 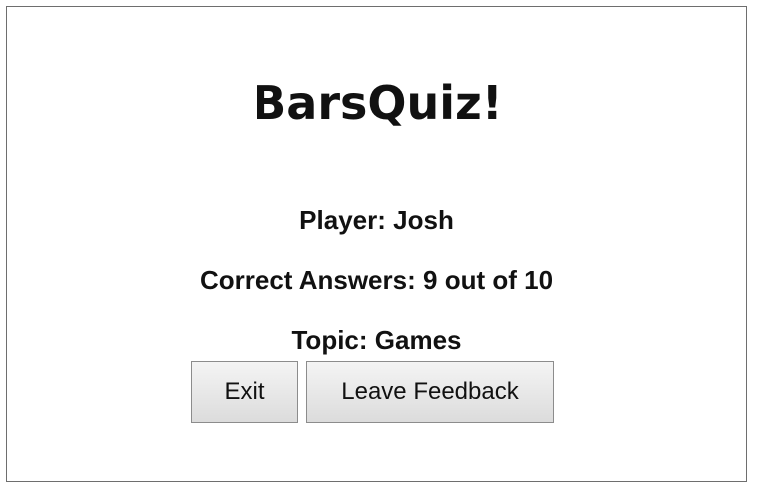 I want to click on logo-graphic: BarsQuiz!, so click(x=377, y=104).